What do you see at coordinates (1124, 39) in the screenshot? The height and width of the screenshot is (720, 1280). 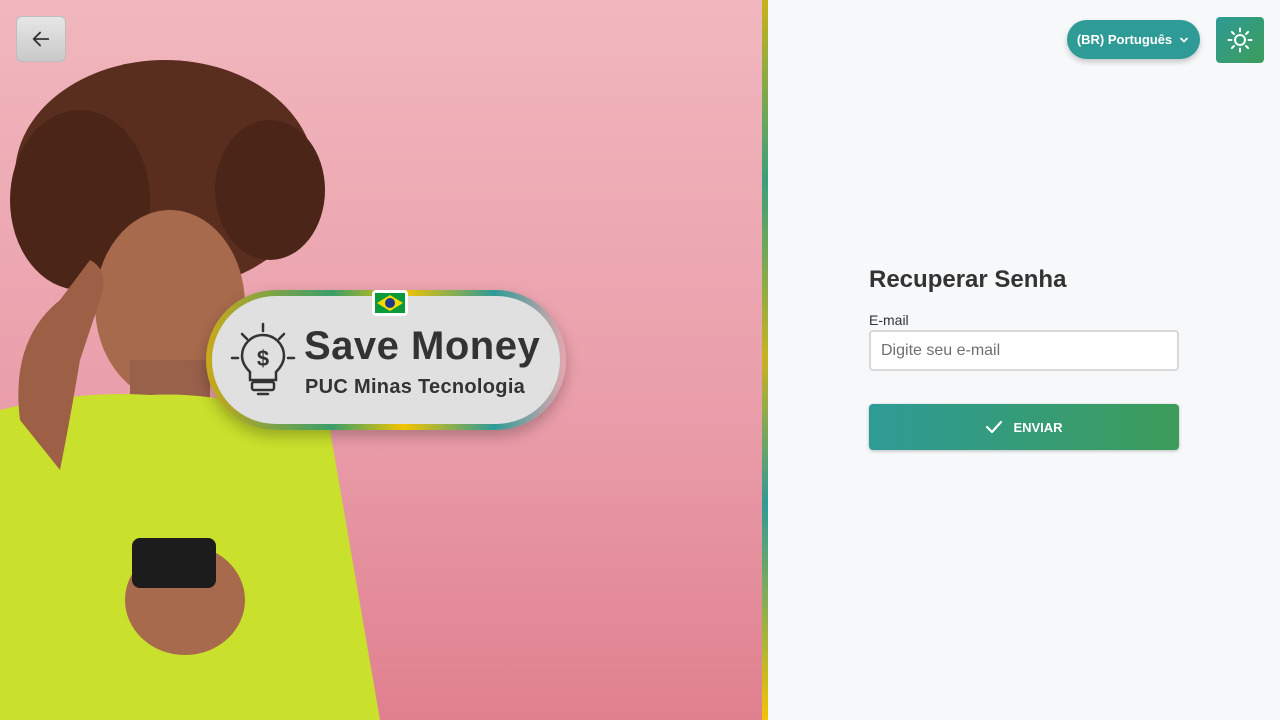 I see `language-label: (BR) Português` at bounding box center [1124, 39].